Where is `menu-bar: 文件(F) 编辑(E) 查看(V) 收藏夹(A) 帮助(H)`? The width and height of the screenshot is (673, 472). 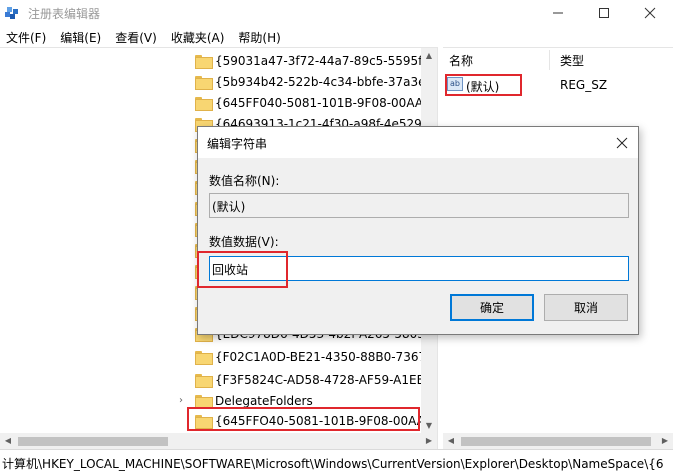 menu-bar: 文件(F) 编辑(E) 查看(V) 收藏夹(A) 帮助(H) is located at coordinates (336, 37).